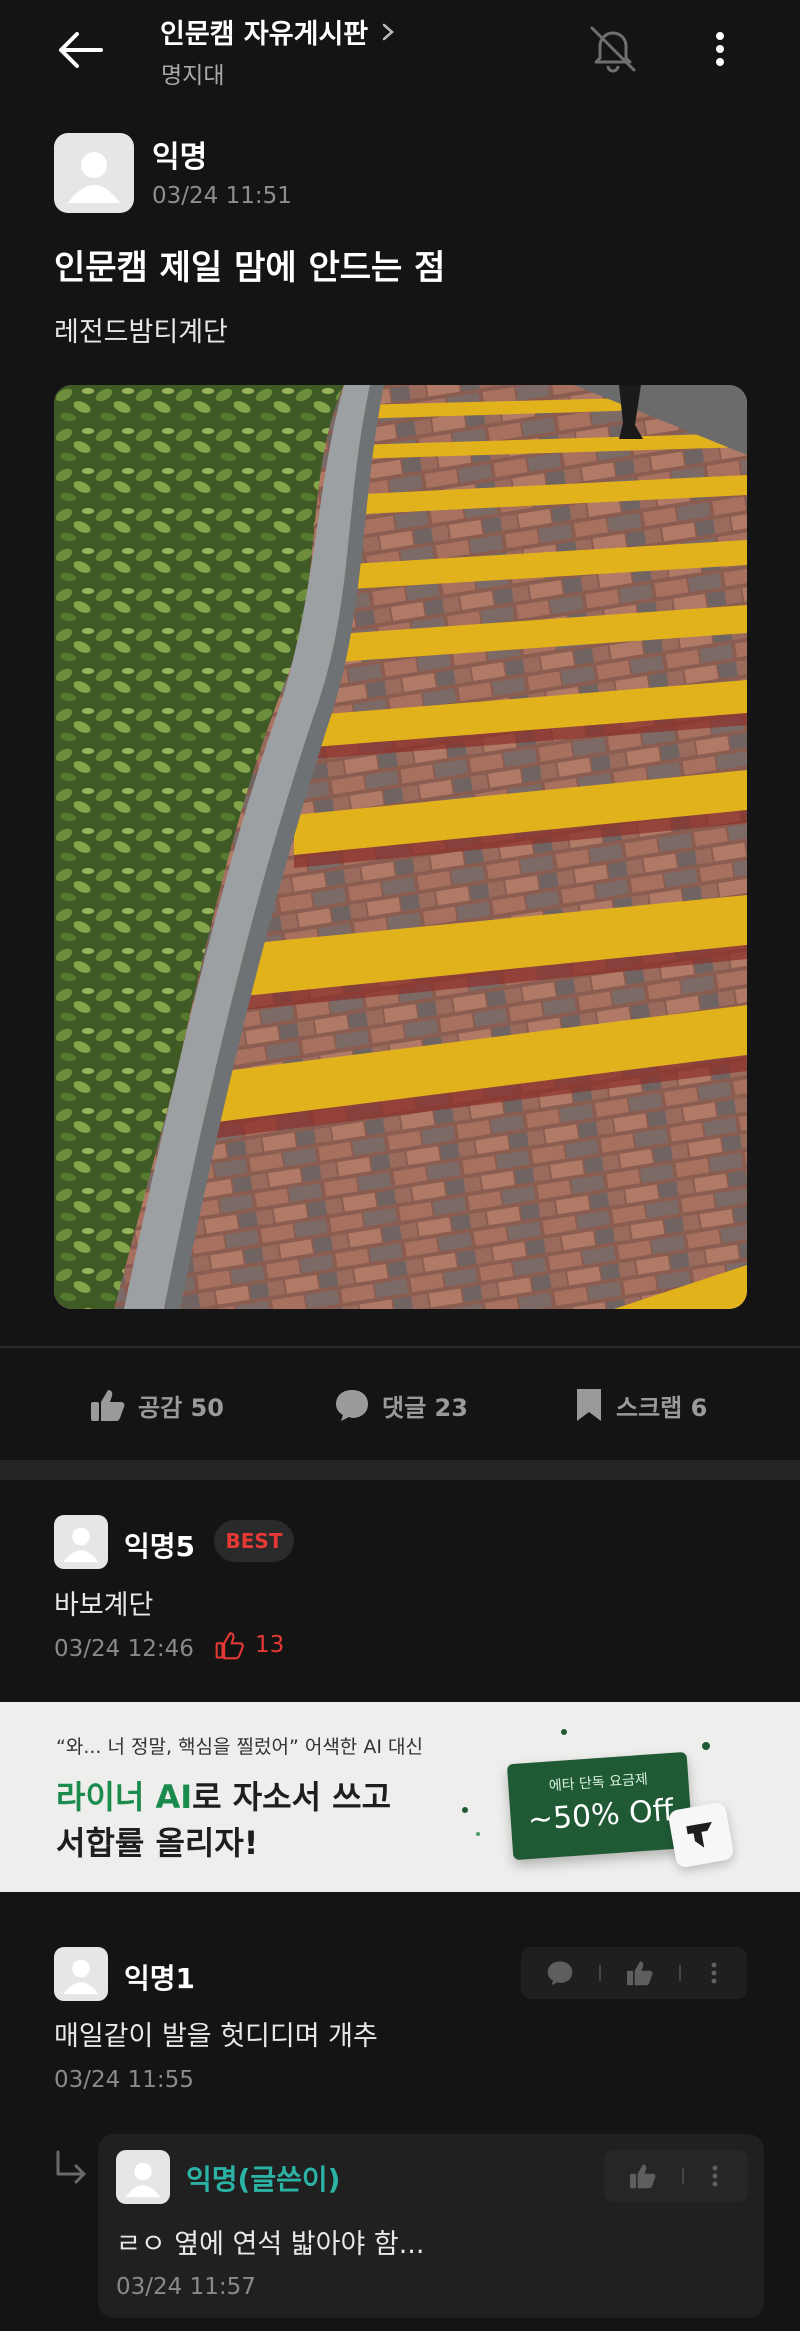 The height and width of the screenshot is (2331, 800). Describe the element at coordinates (141, 332) in the screenshot. I see `post-body: 레전드밤티계단` at that location.